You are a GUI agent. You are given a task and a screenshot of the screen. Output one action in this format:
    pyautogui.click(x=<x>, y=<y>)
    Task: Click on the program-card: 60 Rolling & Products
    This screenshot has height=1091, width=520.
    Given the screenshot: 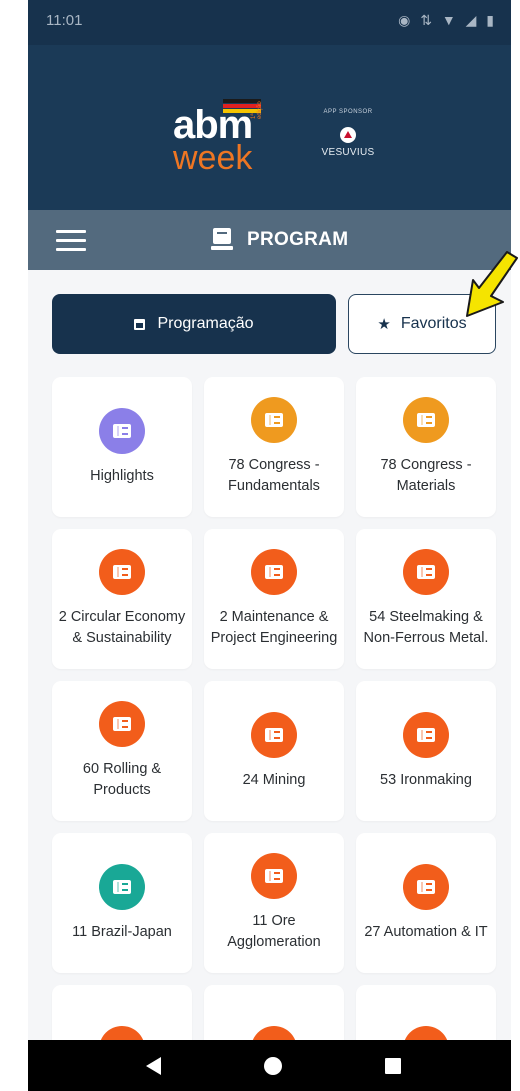 What is the action you would take?
    pyautogui.click(x=122, y=751)
    